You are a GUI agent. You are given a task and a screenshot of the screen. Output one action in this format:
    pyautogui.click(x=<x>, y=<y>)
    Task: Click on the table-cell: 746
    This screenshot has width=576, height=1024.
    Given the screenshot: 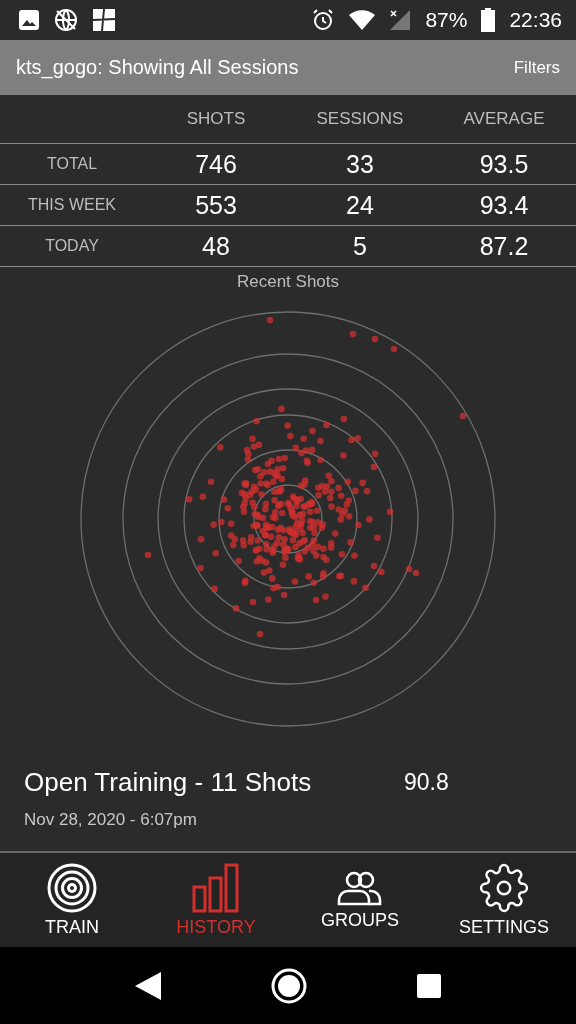 What is the action you would take?
    pyautogui.click(x=216, y=163)
    